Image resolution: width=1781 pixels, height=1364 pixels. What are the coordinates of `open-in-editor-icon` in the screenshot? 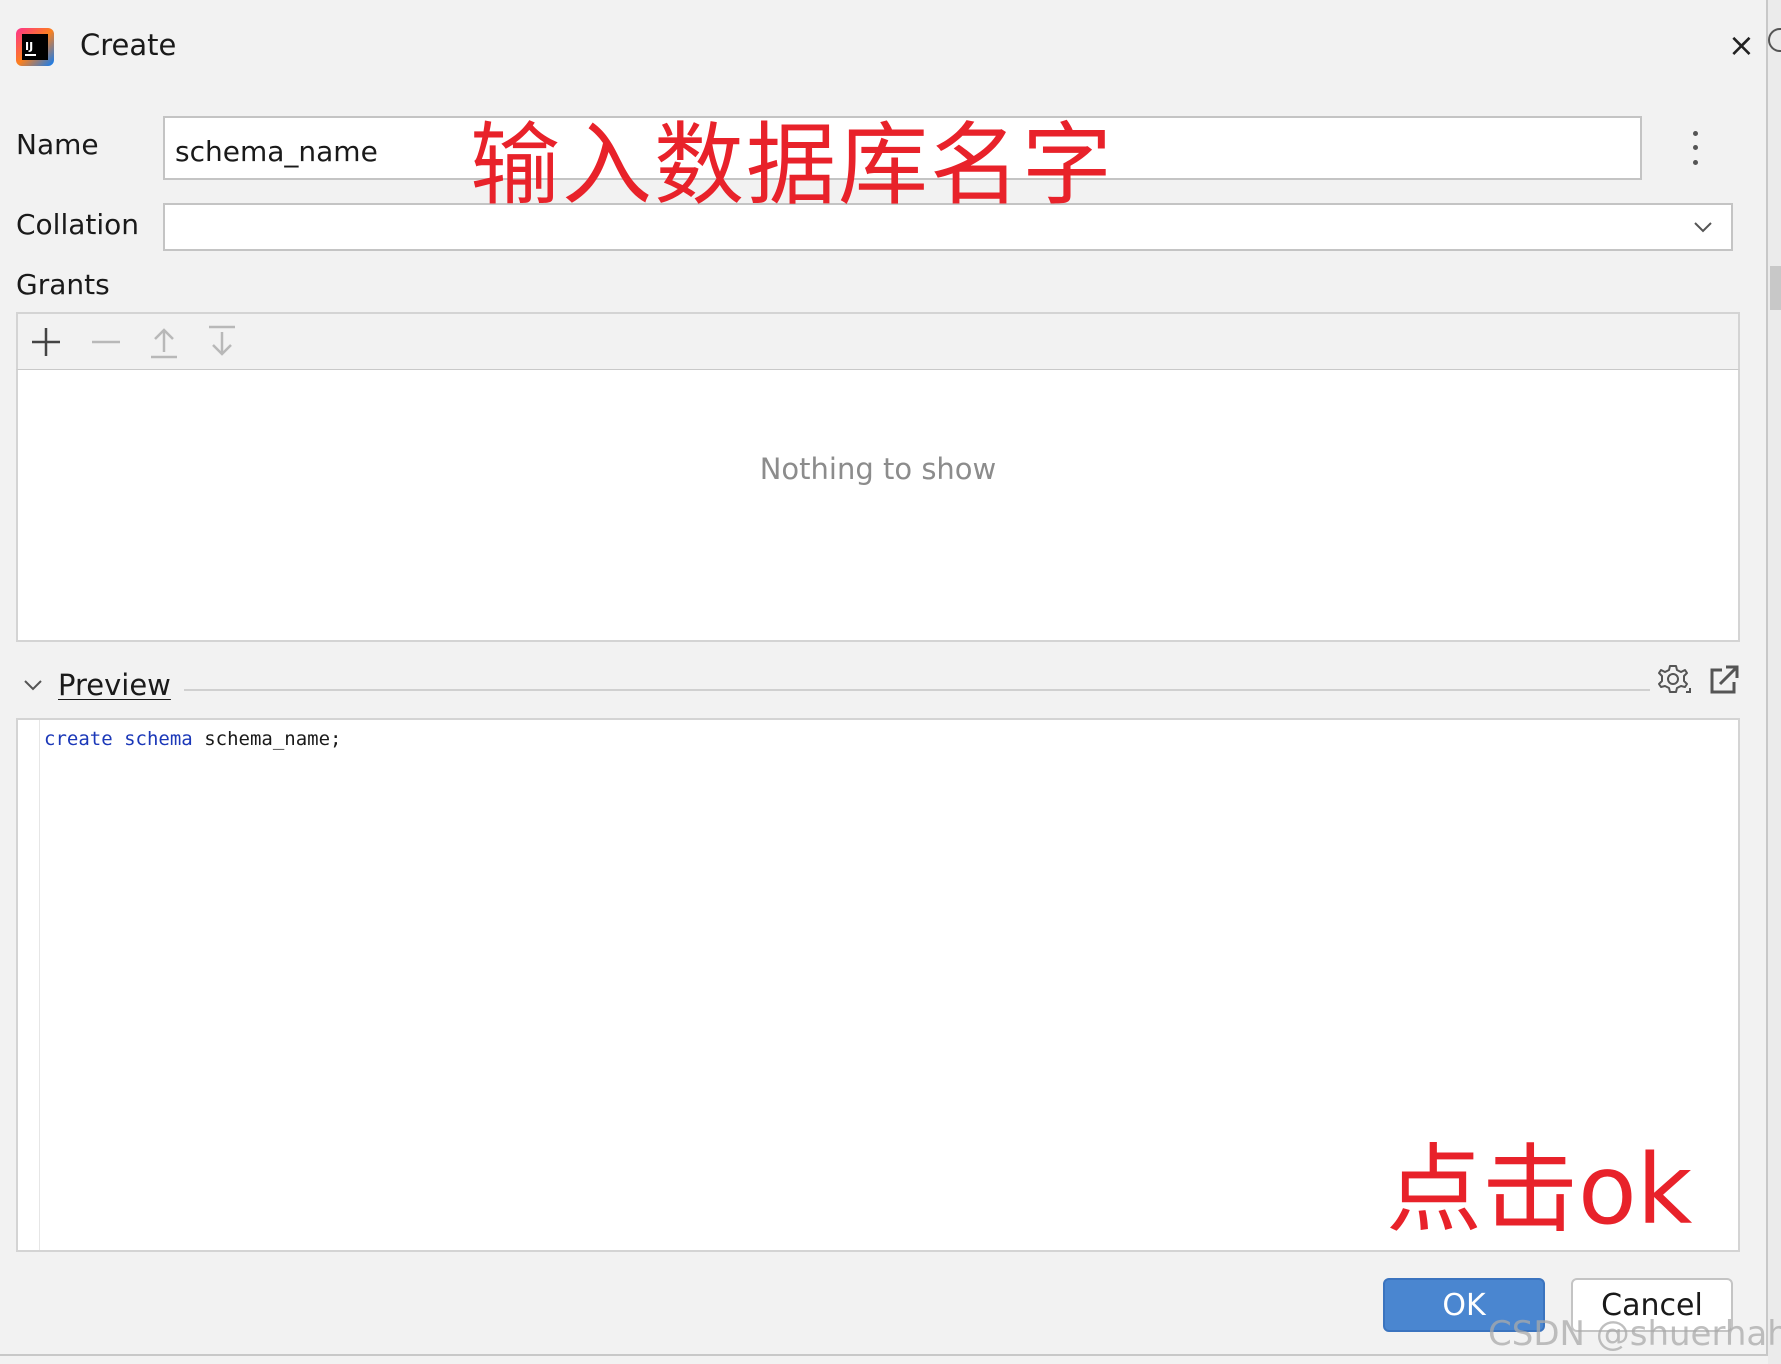 It's located at (1724, 680).